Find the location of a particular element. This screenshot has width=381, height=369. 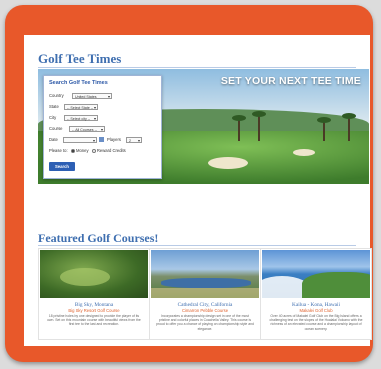

players-select: 2 is located at coordinates (134, 140).